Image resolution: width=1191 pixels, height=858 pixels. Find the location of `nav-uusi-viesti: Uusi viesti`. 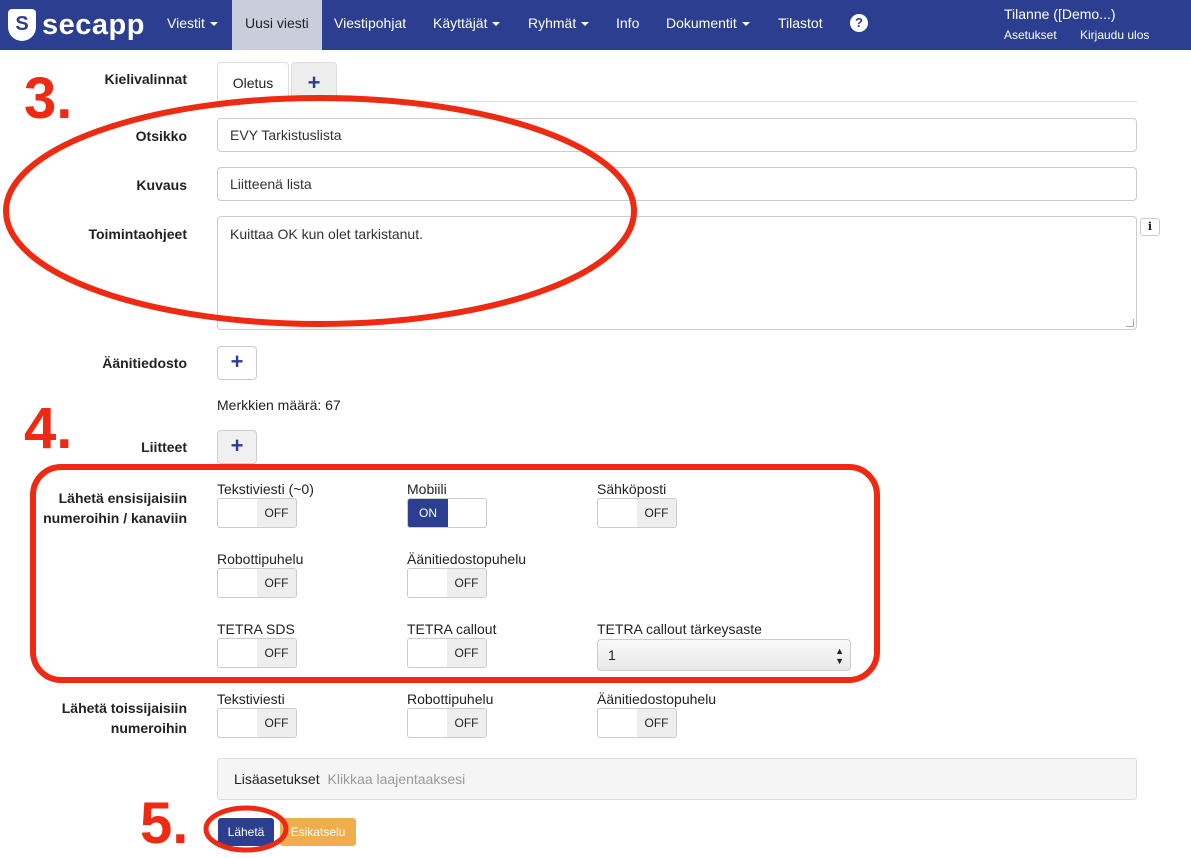

nav-uusi-viesti: Uusi viesti is located at coordinates (277, 25).